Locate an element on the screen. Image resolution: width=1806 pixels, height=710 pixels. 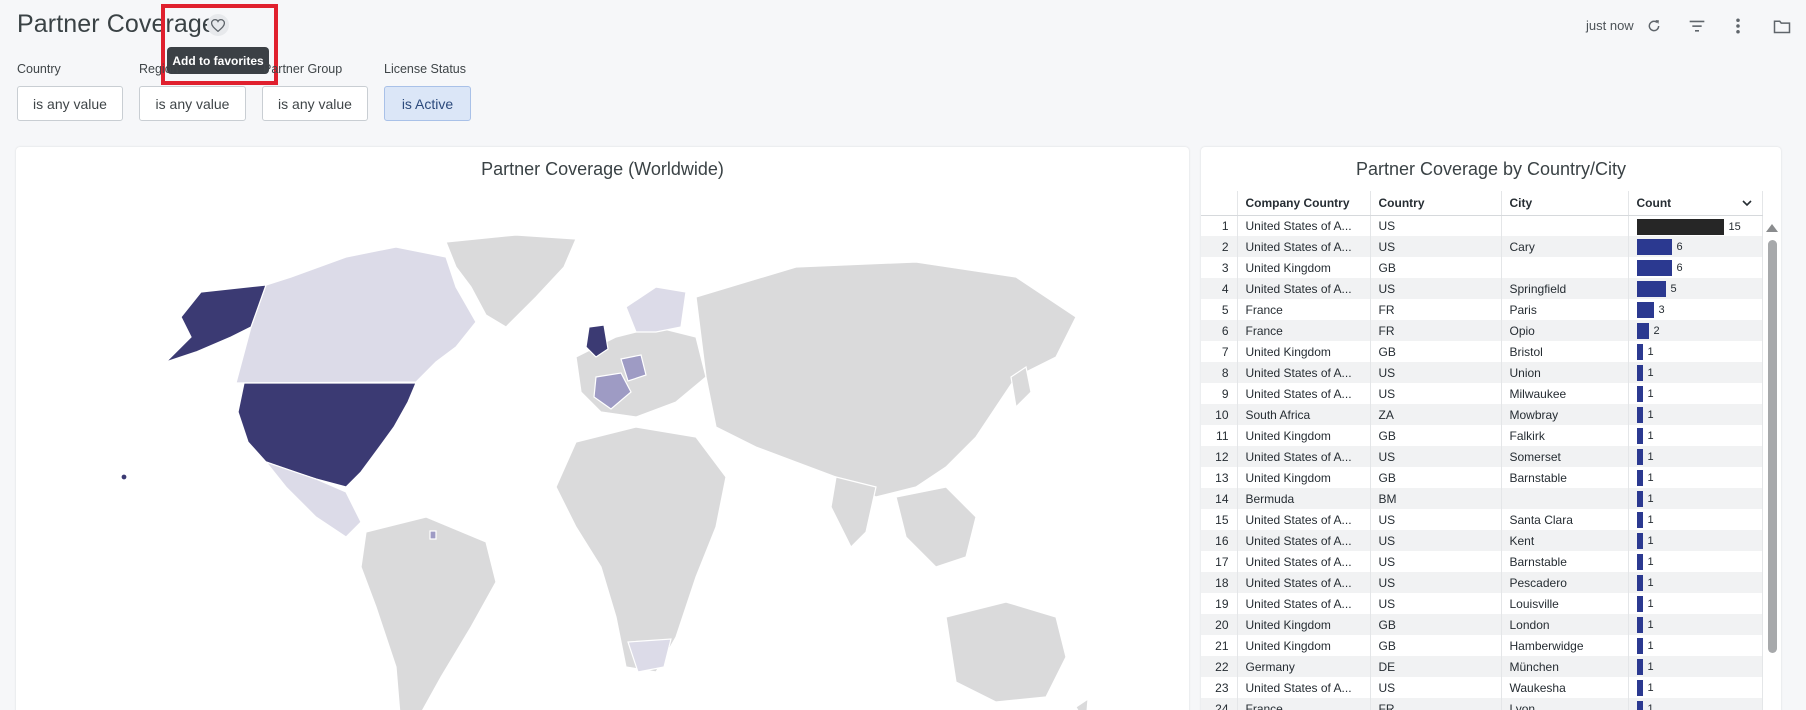
count-value: 15 is located at coordinates (1734, 226).